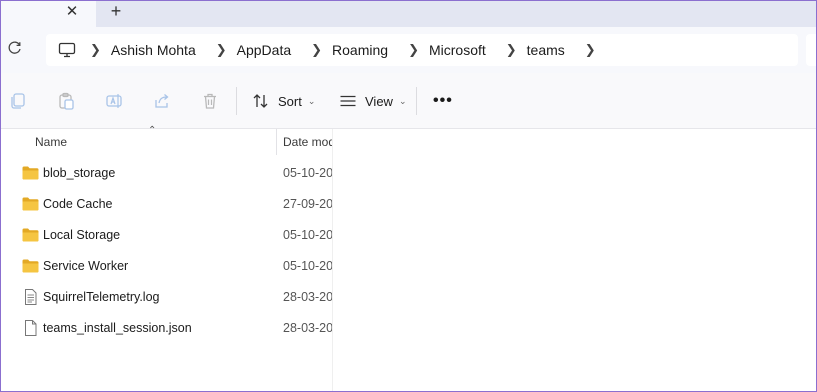 The image size is (817, 392). What do you see at coordinates (408, 101) in the screenshot?
I see `command-bar: Sort ⌄ View ⌄ •••` at bounding box center [408, 101].